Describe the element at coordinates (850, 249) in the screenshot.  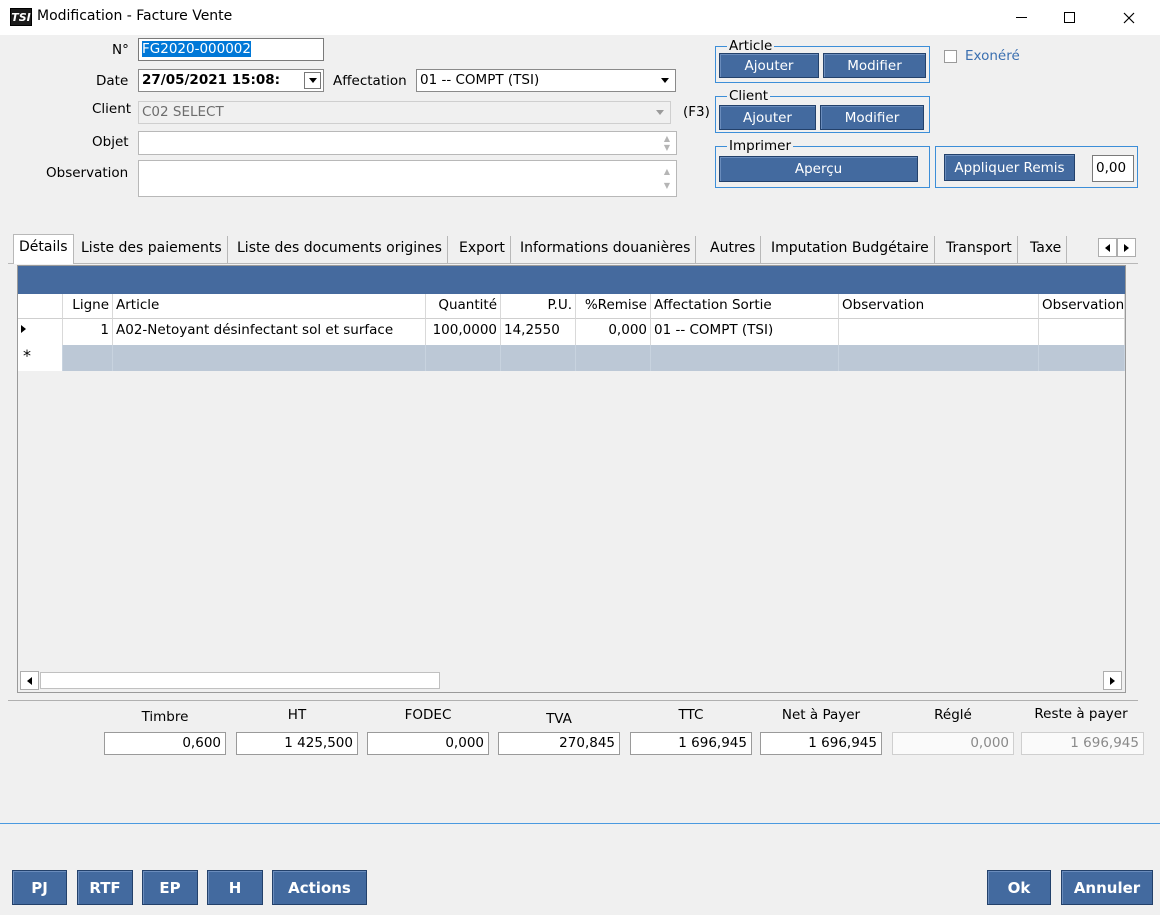
I see `tab-imputation-budgetaire: Imputation Budgétaire` at that location.